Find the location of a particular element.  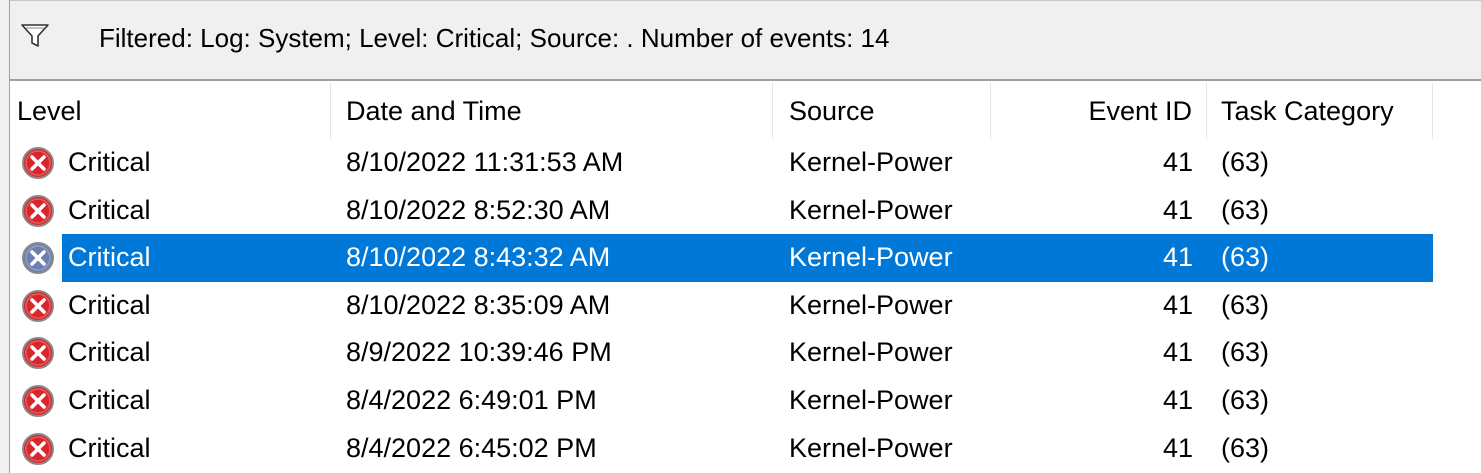

cell-date-and-time: 8/4/2022 6:49:01 PM is located at coordinates (471, 399).